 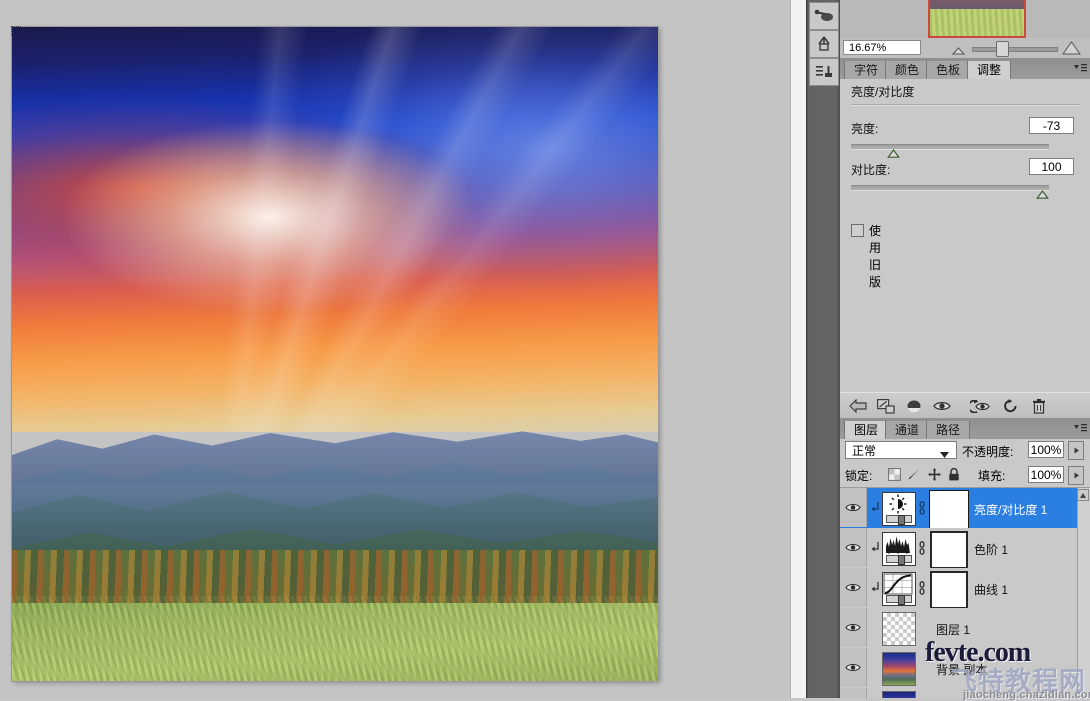 I want to click on layer-name: 图层 1, so click(x=953, y=629).